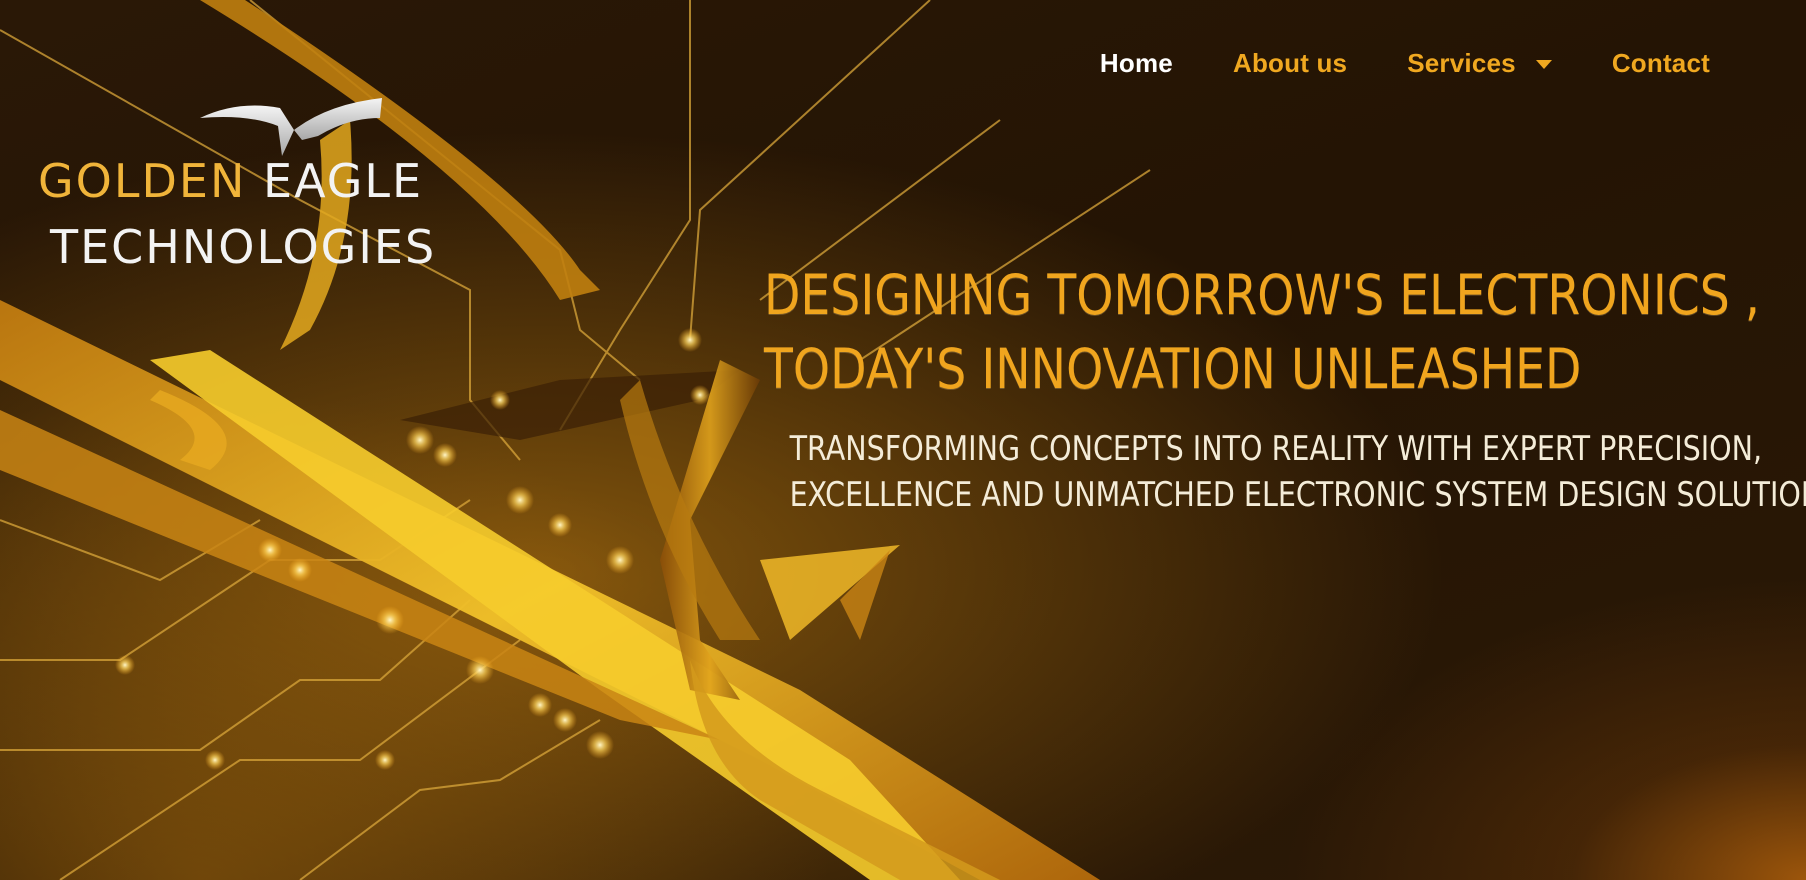  What do you see at coordinates (1375, 63) in the screenshot?
I see `main-nav: Home About us Services Contact` at bounding box center [1375, 63].